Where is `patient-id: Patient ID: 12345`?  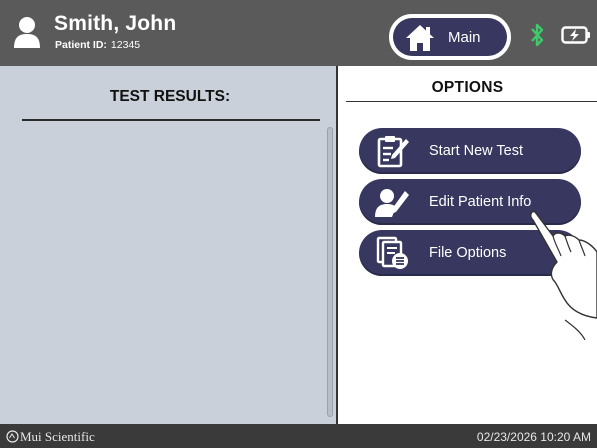 patient-id: Patient ID: 12345 is located at coordinates (97, 45).